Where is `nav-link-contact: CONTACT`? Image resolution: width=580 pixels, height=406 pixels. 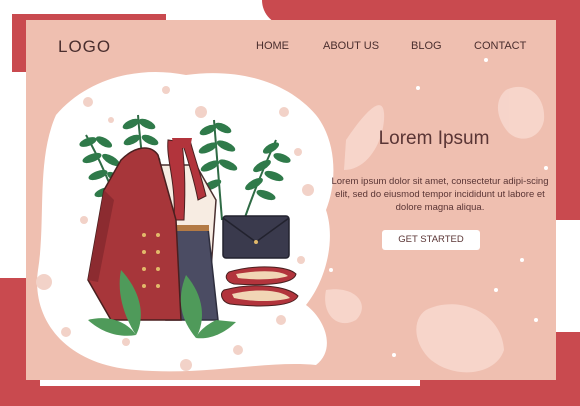
nav-link-contact: CONTACT is located at coordinates (500, 46).